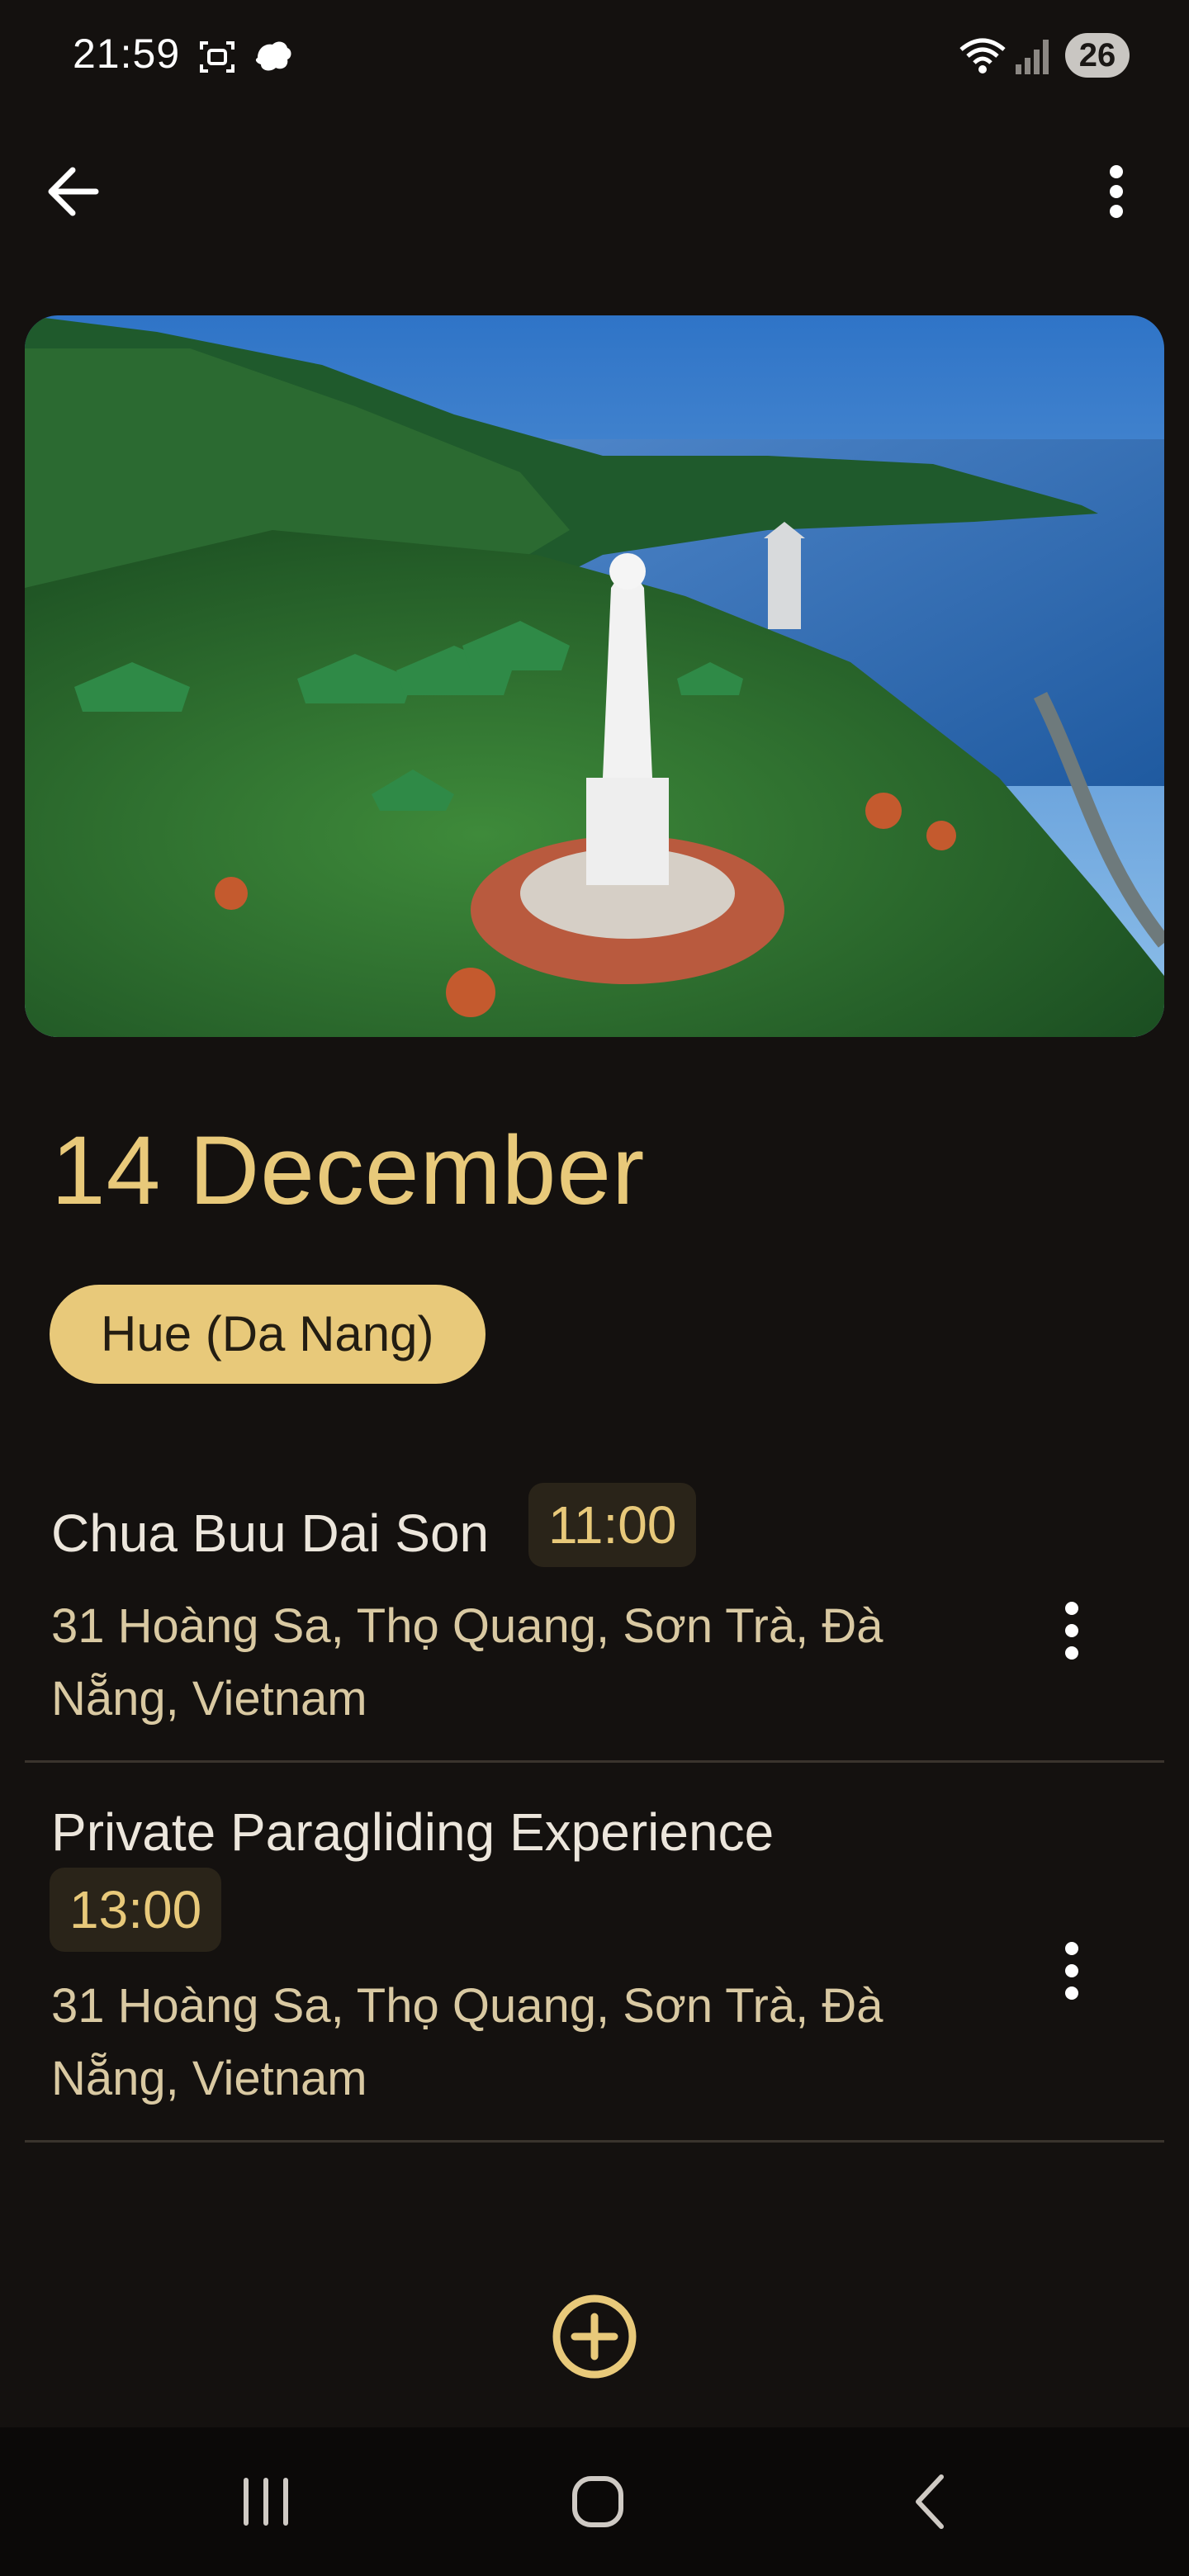  Describe the element at coordinates (268, 1334) in the screenshot. I see `location-chip: Hue (Da Nang)` at that location.